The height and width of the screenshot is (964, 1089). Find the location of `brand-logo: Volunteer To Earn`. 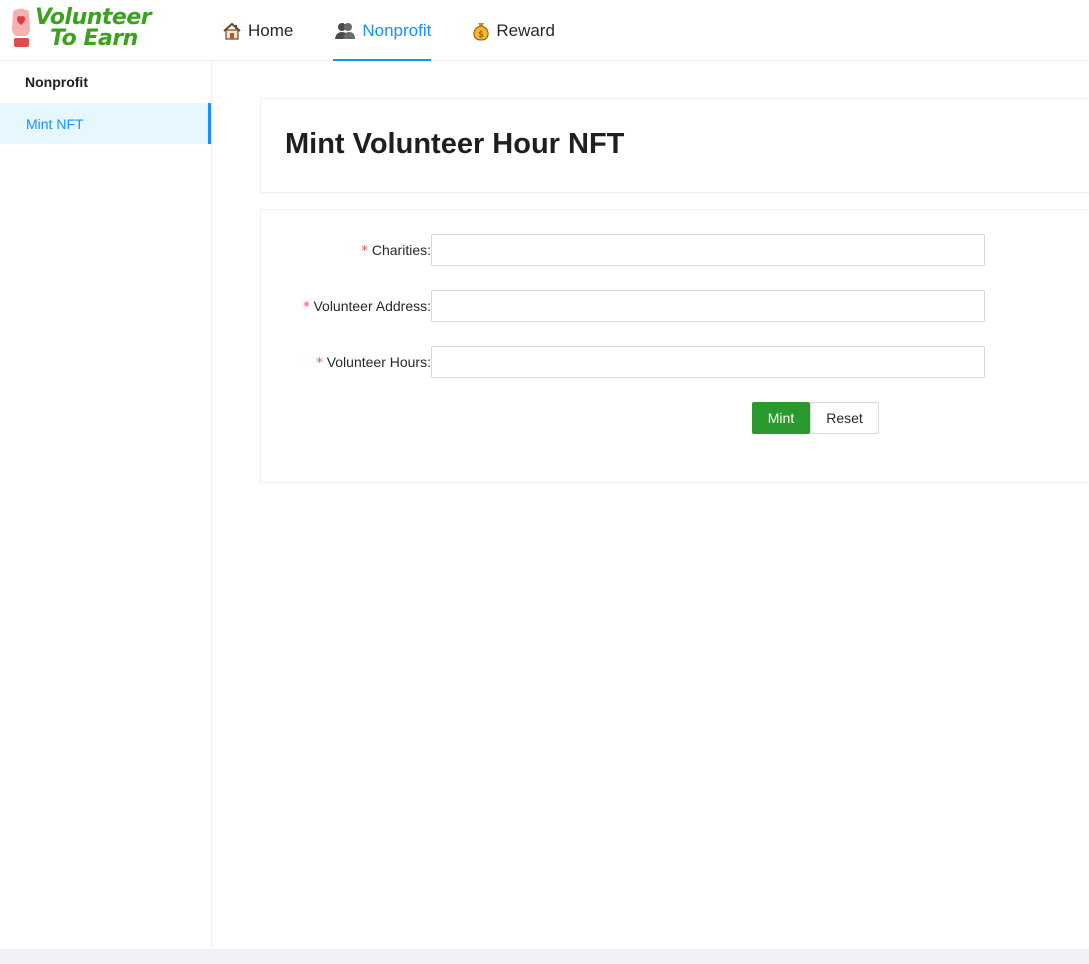

brand-logo: Volunteer To Earn is located at coordinates (80, 29).